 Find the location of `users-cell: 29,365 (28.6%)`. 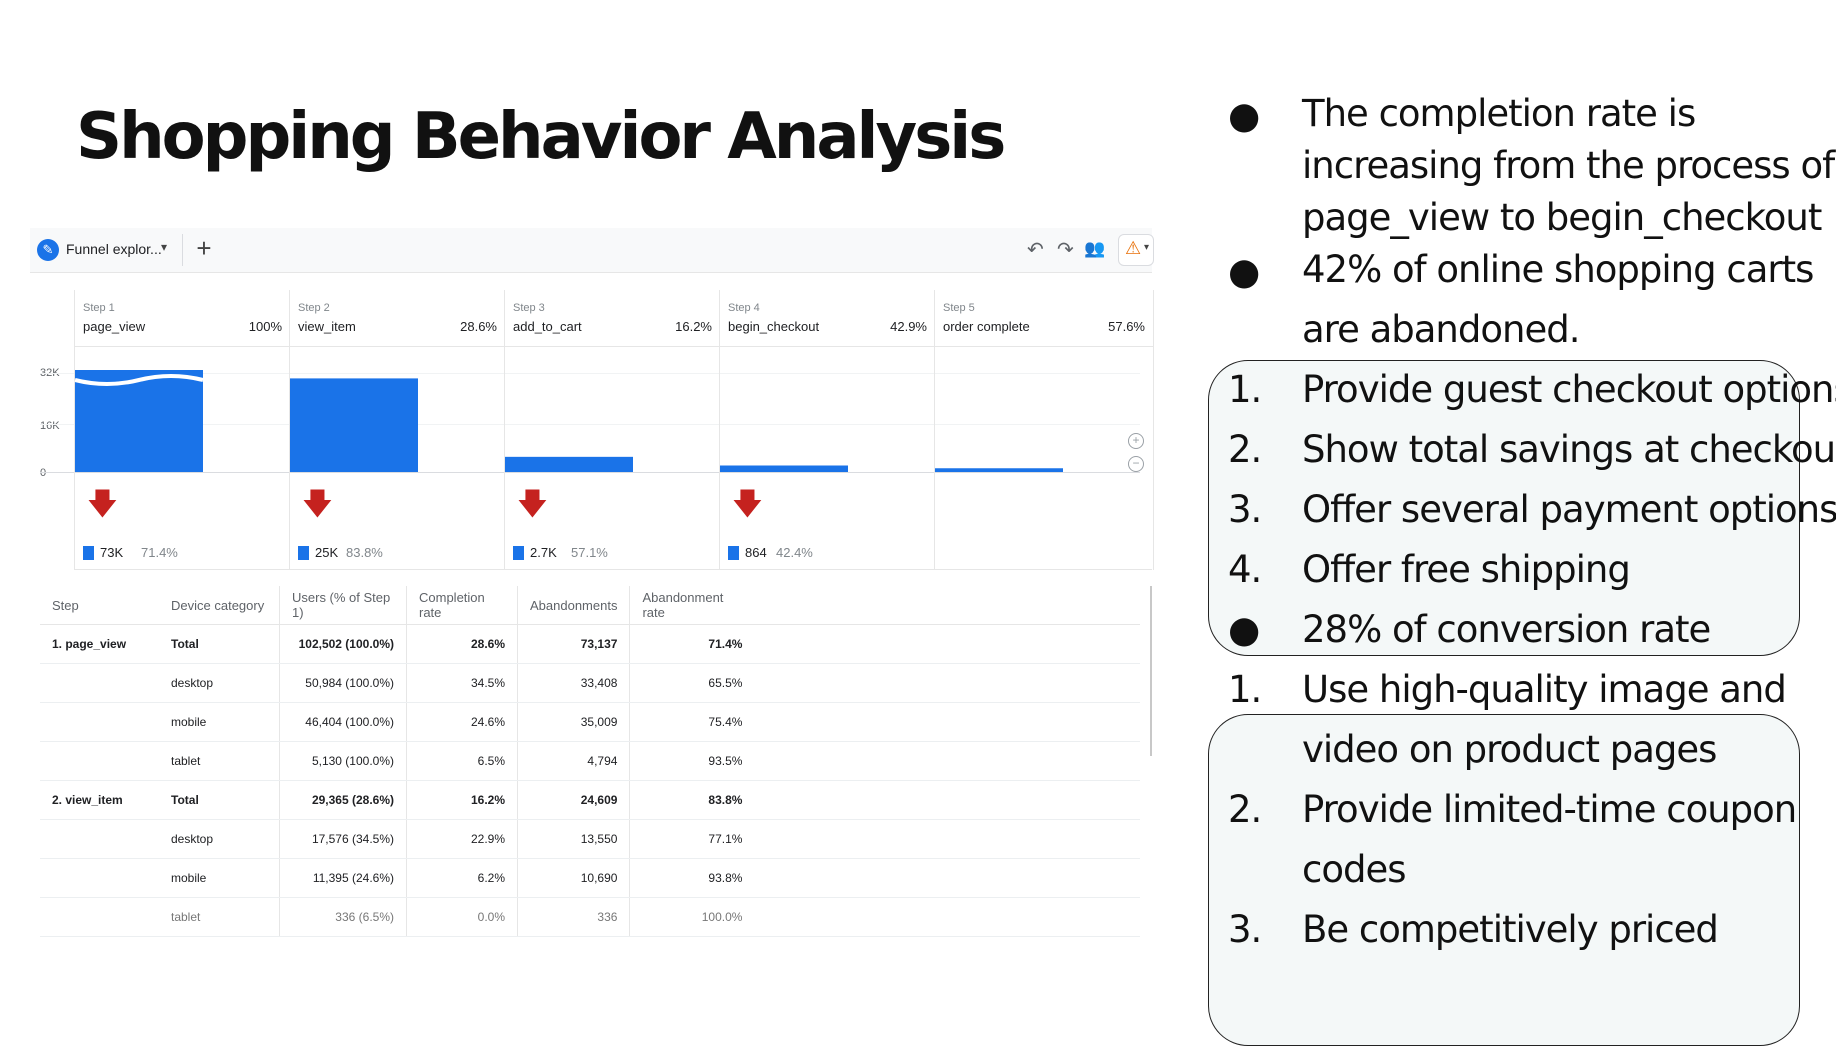

users-cell: 29,365 (28.6%) is located at coordinates (343, 800).